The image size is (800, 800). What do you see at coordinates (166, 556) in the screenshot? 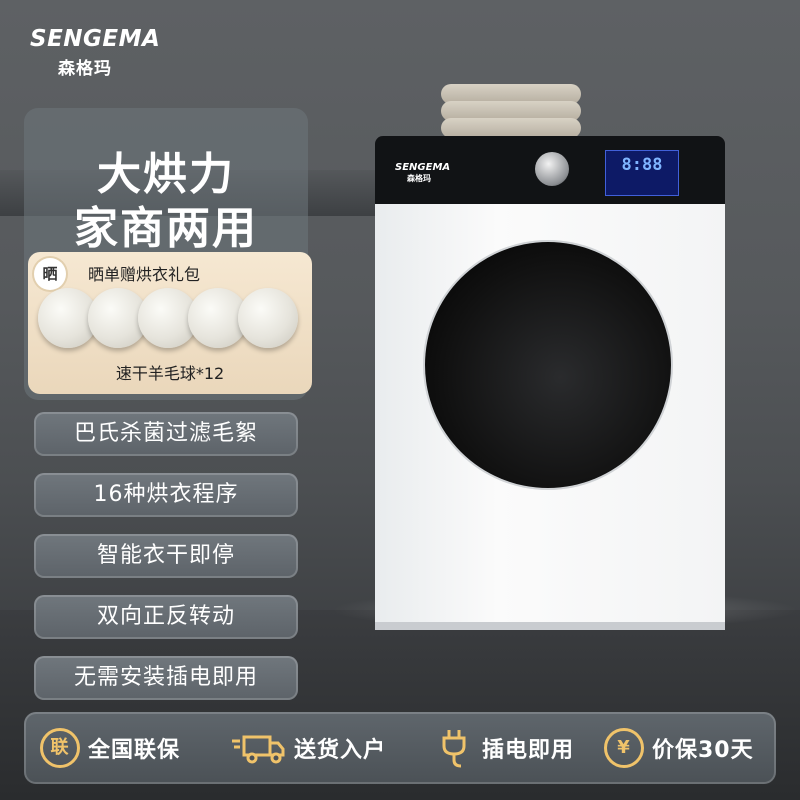
I see `feature-pill: 智能衣干即停` at bounding box center [166, 556].